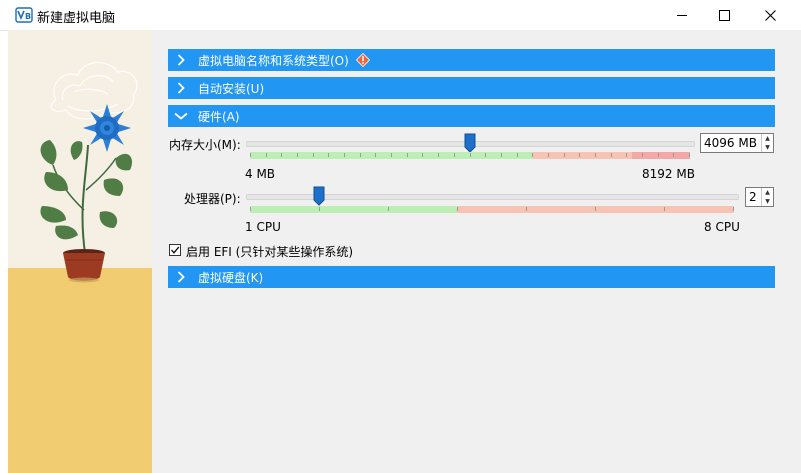 The height and width of the screenshot is (473, 801). Describe the element at coordinates (731, 143) in the screenshot. I see `memory-value: 4096 MB` at that location.